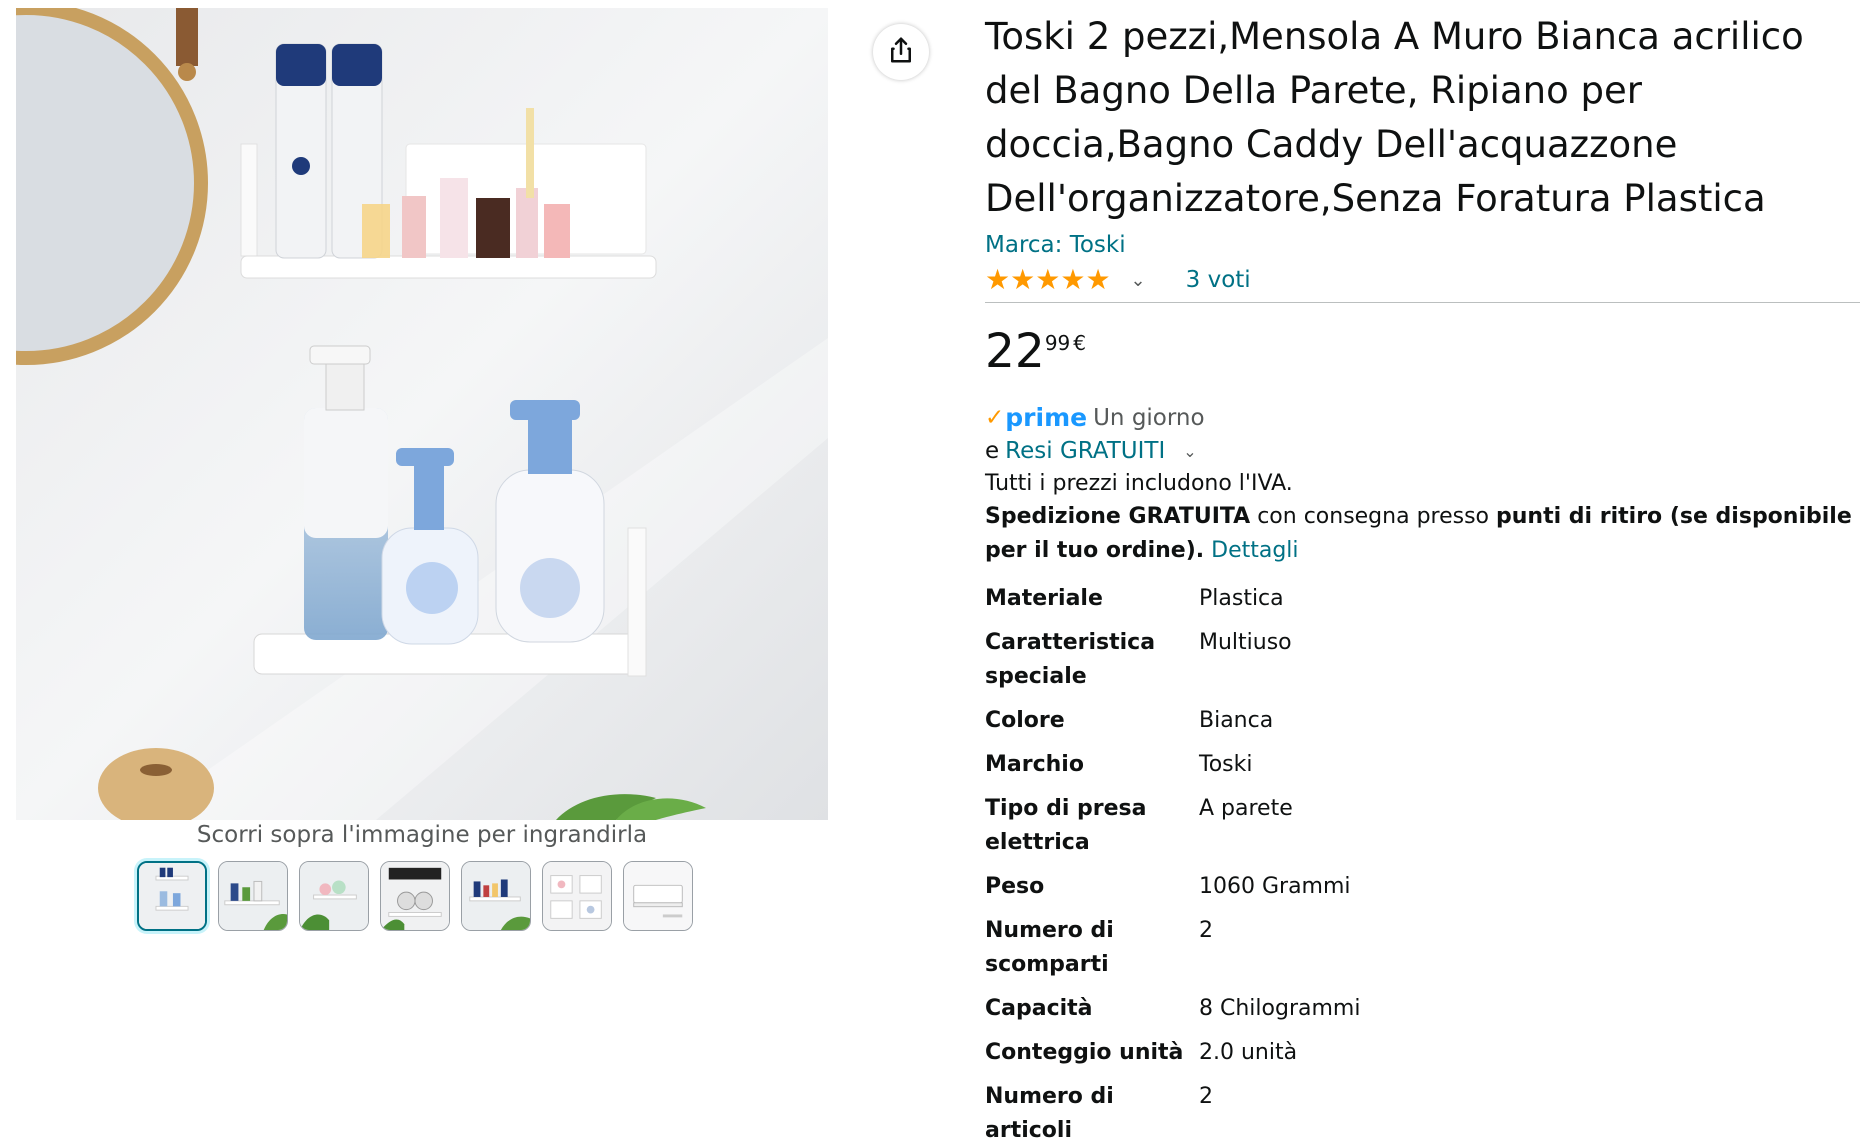 This screenshot has width=1870, height=1148. Describe the element at coordinates (1422, 417) in the screenshot. I see `prime-delivery: ✓ prime Un giorno` at that location.